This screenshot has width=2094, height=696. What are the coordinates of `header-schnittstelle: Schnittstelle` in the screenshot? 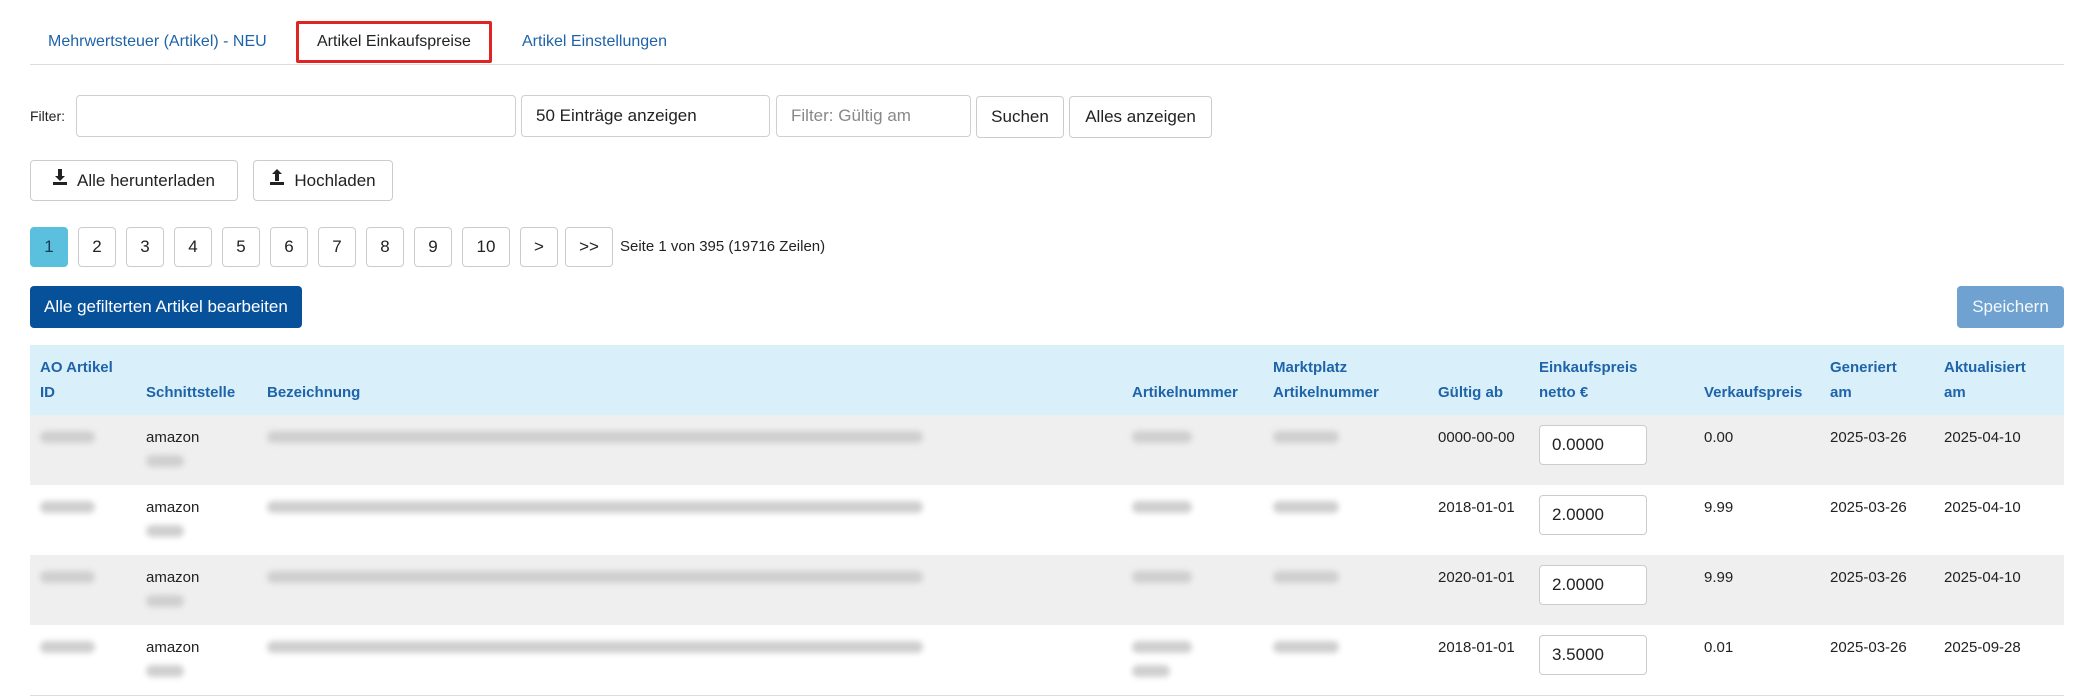 It's located at (190, 392).